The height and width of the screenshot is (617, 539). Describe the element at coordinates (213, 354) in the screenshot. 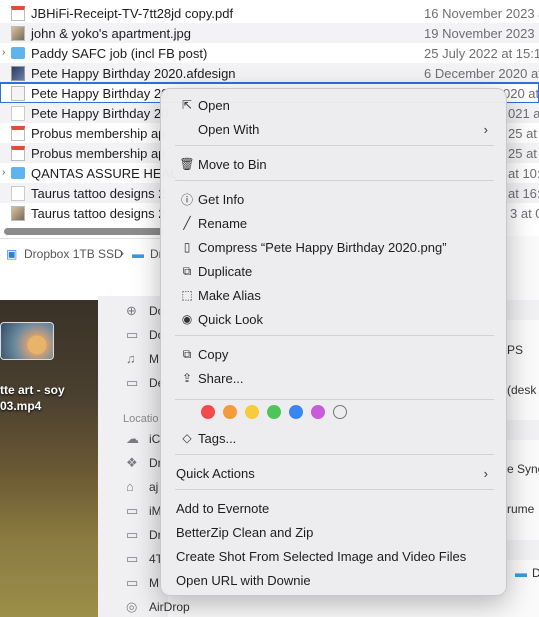

I see `menu-item-label: Copy` at that location.